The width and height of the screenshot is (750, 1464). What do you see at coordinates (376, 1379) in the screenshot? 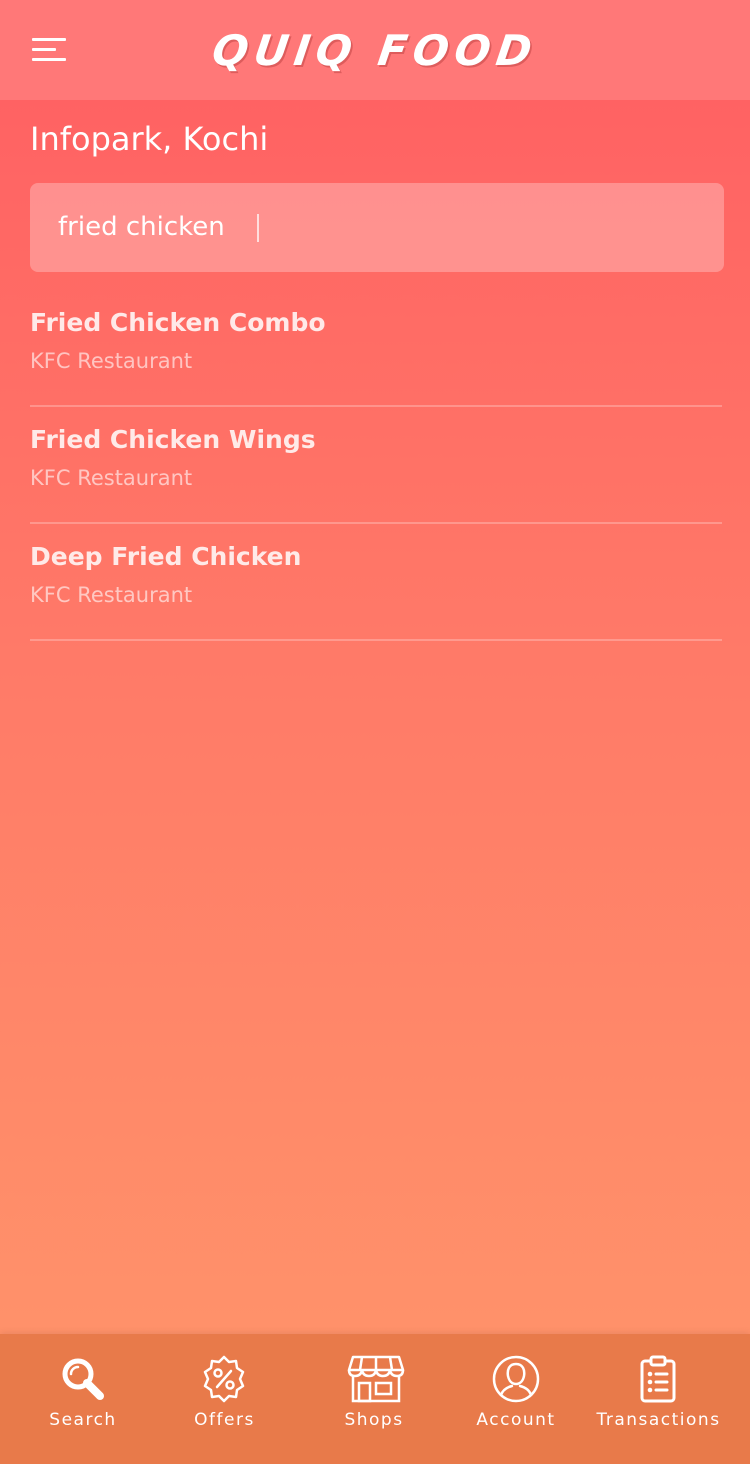
I see `storefront-icon` at bounding box center [376, 1379].